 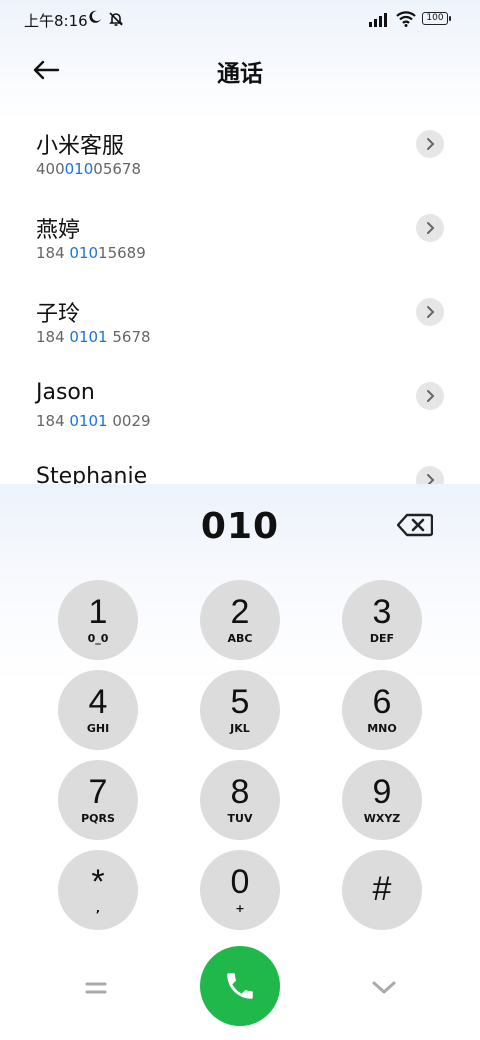 I want to click on key-6: 6 MNO, so click(x=382, y=710).